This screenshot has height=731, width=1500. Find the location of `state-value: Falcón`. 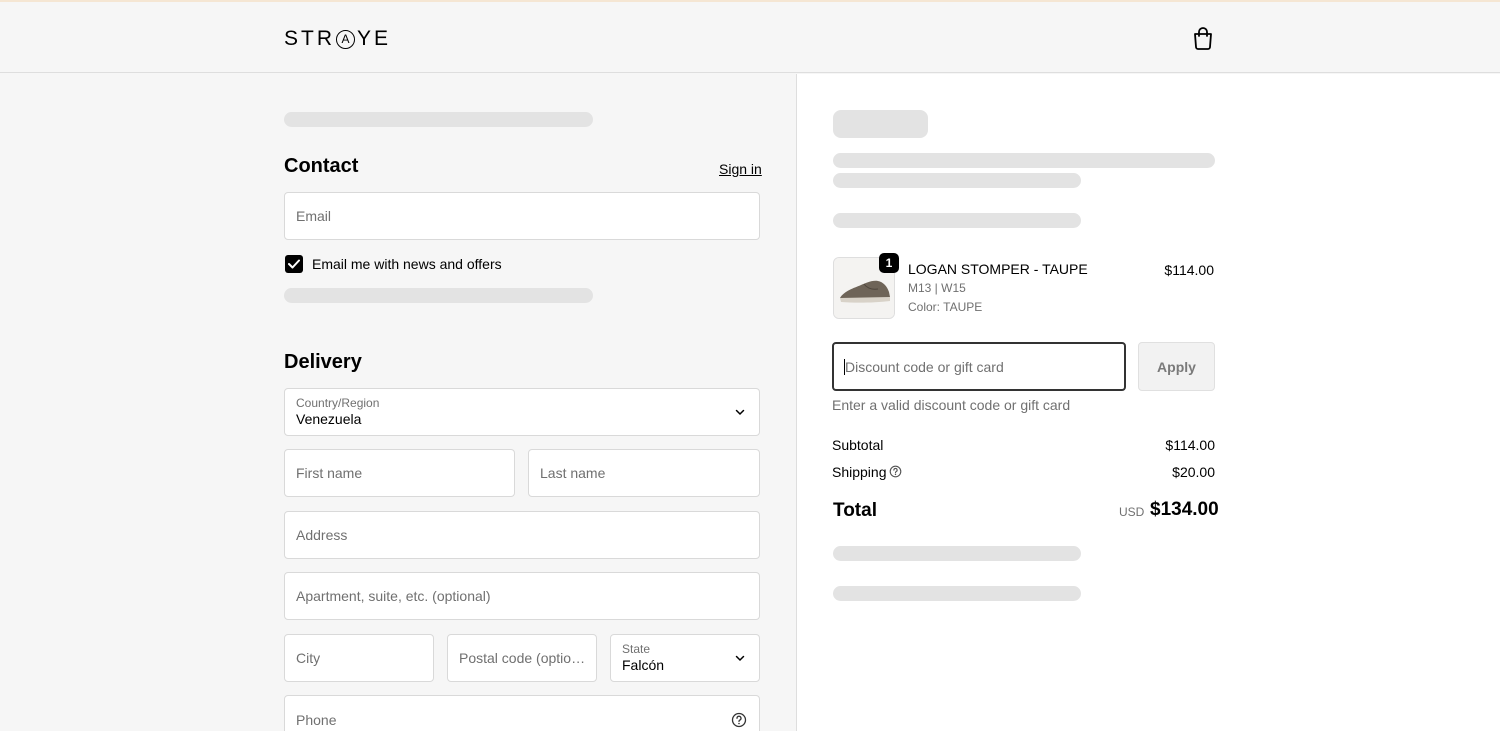

state-value: Falcón is located at coordinates (643, 665).